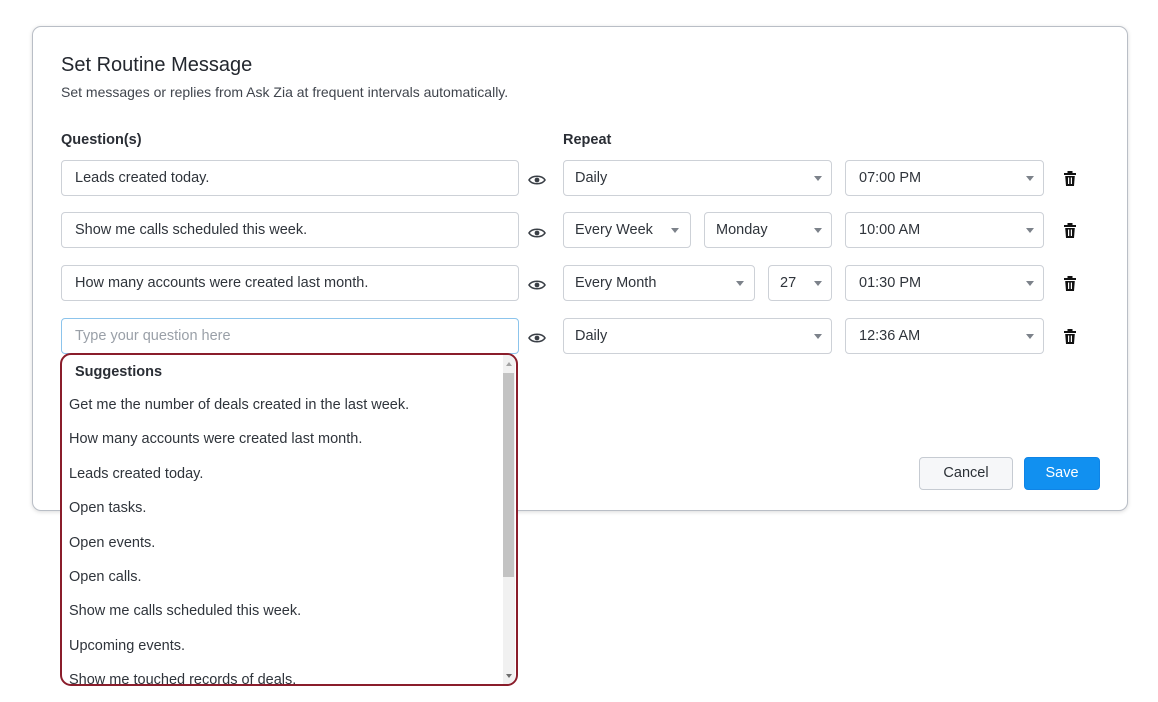  Describe the element at coordinates (142, 178) in the screenshot. I see `question-text: Leads created today.` at that location.